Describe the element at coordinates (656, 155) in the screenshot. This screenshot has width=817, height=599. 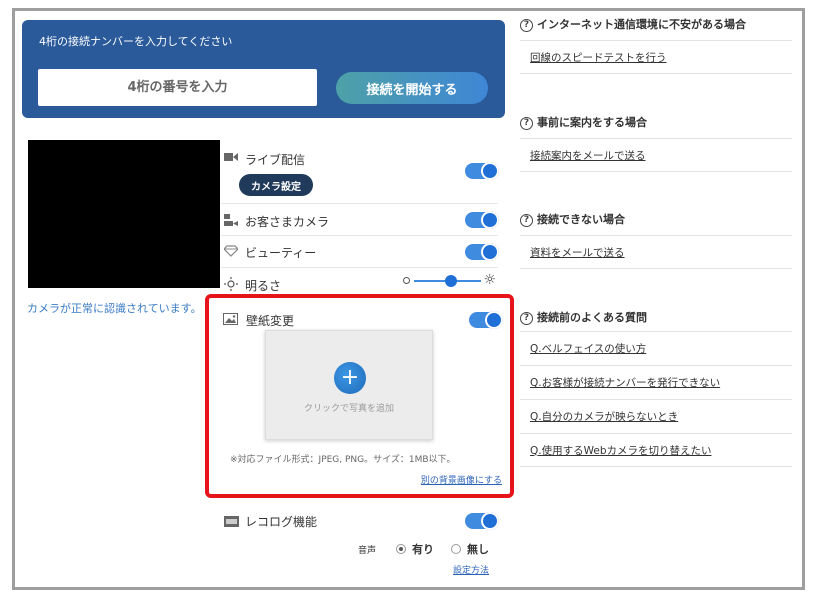
I see `help-link-item: 接続案内をメールで送る` at that location.